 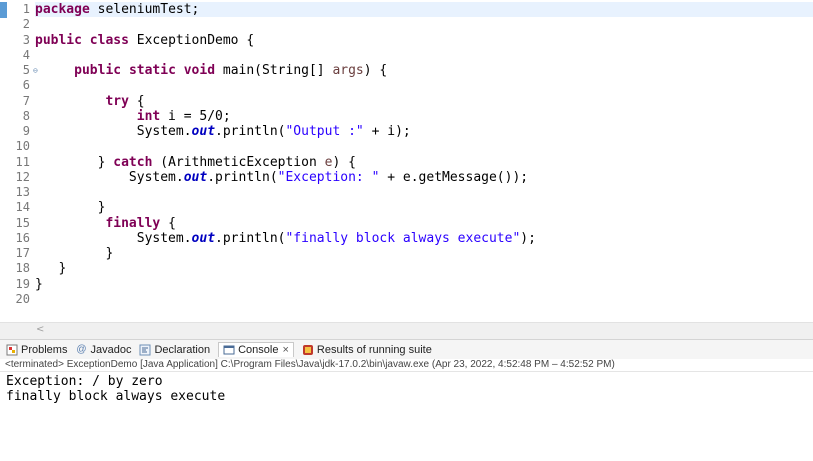 What do you see at coordinates (182, 349) in the screenshot?
I see `tab-label: Declaration` at bounding box center [182, 349].